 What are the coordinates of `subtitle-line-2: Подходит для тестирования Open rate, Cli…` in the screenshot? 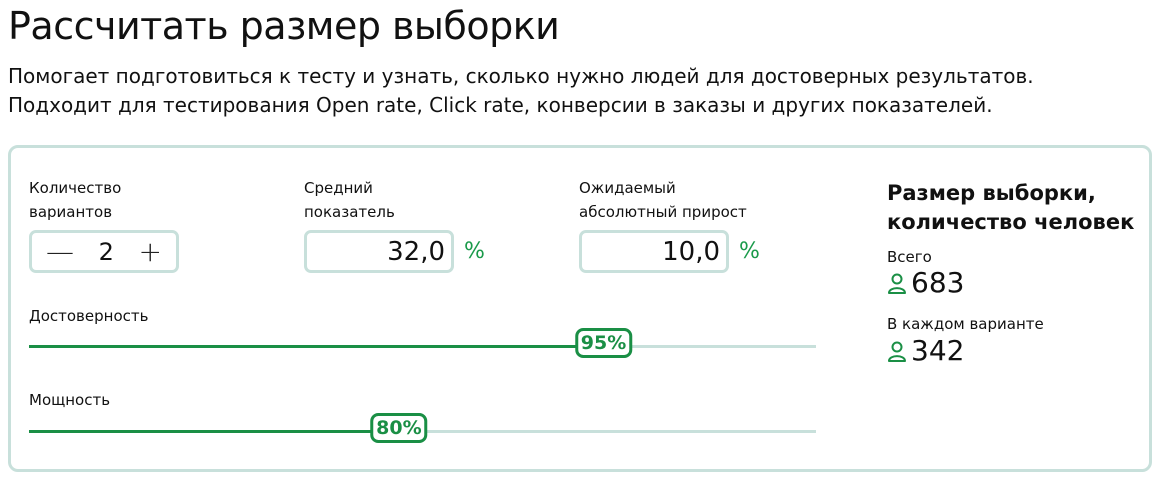 It's located at (500, 105).